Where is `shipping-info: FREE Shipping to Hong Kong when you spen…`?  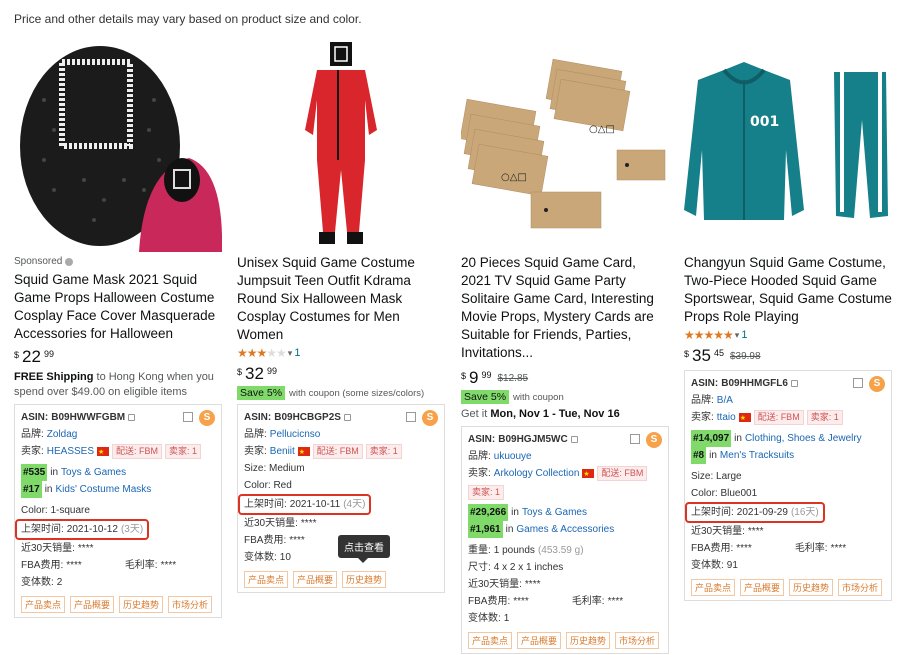 shipping-info: FREE Shipping to Hong Kong when you spen… is located at coordinates (114, 384).